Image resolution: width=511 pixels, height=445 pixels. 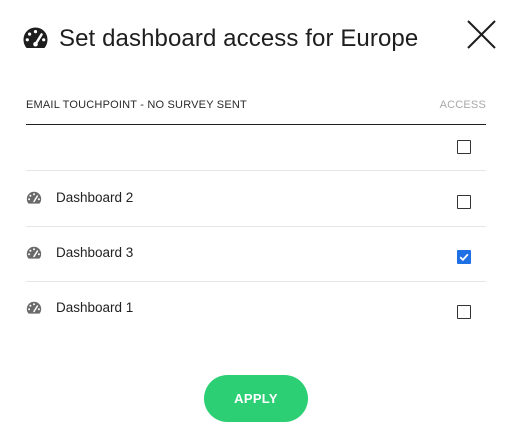 I want to click on access-column-header: ACCESS, so click(x=462, y=105).